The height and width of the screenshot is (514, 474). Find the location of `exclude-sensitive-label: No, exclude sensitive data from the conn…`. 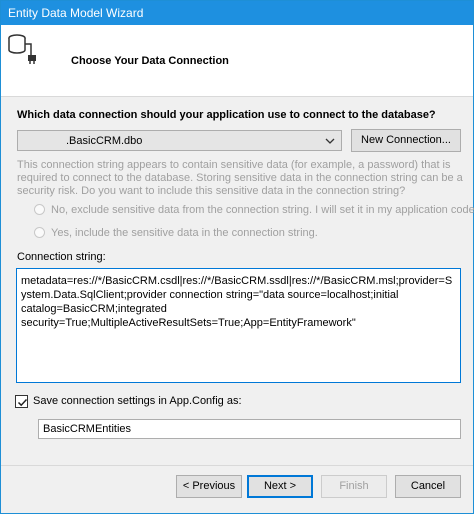

exclude-sensitive-label: No, exclude sensitive data from the conn… is located at coordinates (262, 210).